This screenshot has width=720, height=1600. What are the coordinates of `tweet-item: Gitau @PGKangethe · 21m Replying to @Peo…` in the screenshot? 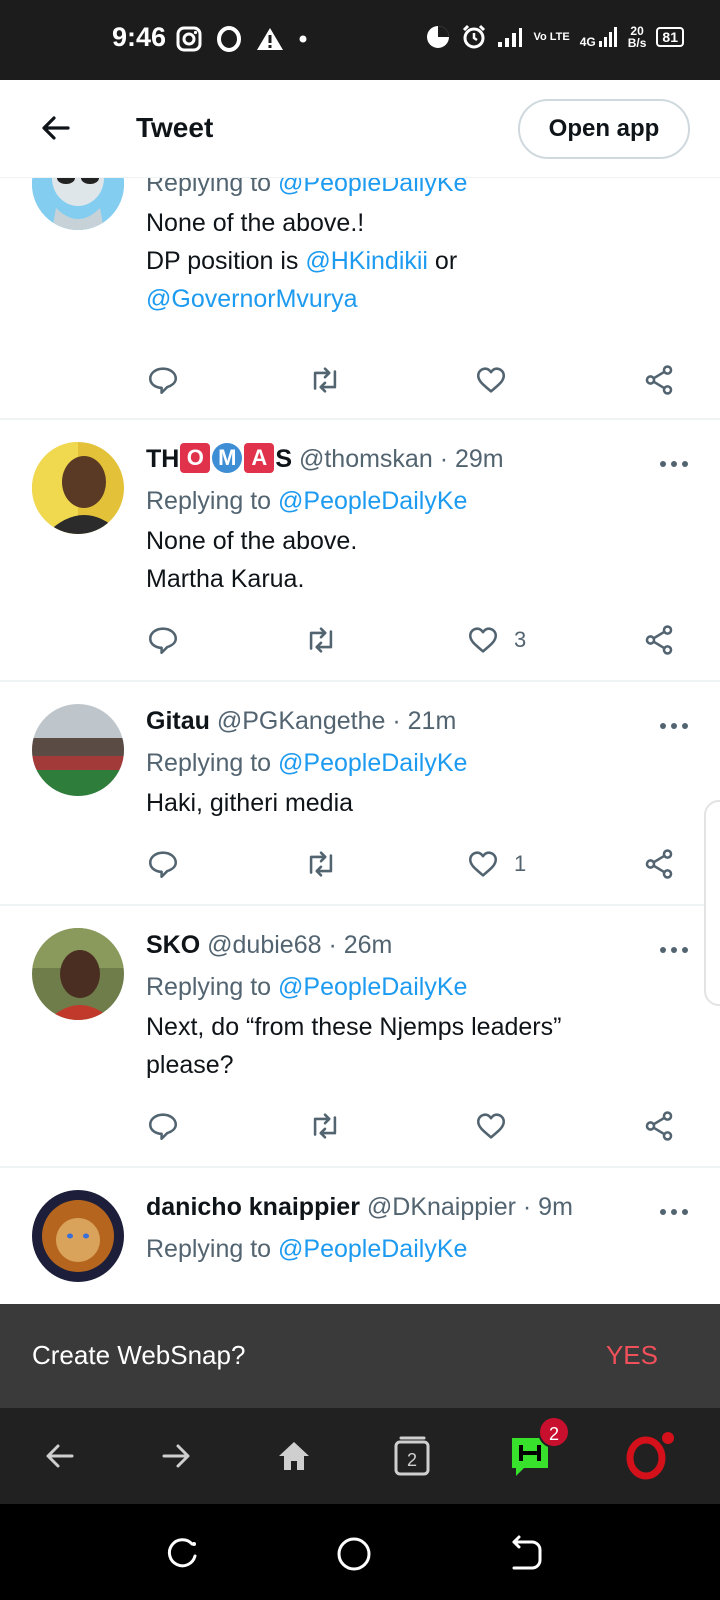 It's located at (360, 794).